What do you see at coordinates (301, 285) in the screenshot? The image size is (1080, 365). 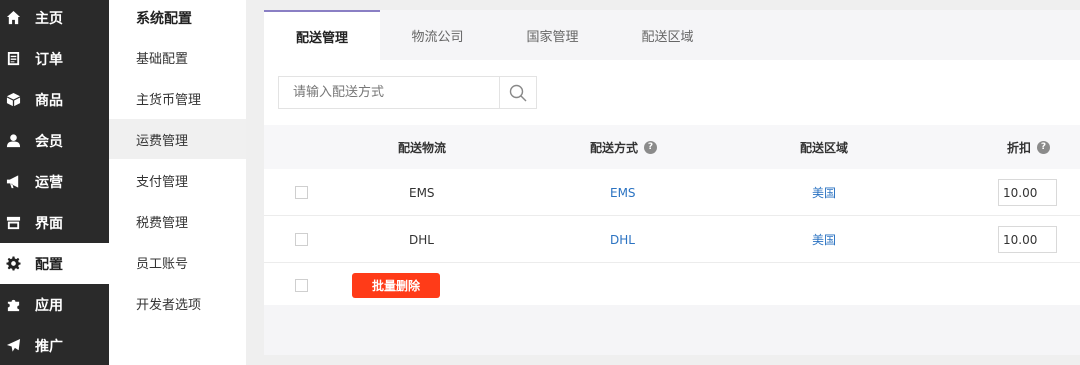 I see `select-all-checkbox` at bounding box center [301, 285].